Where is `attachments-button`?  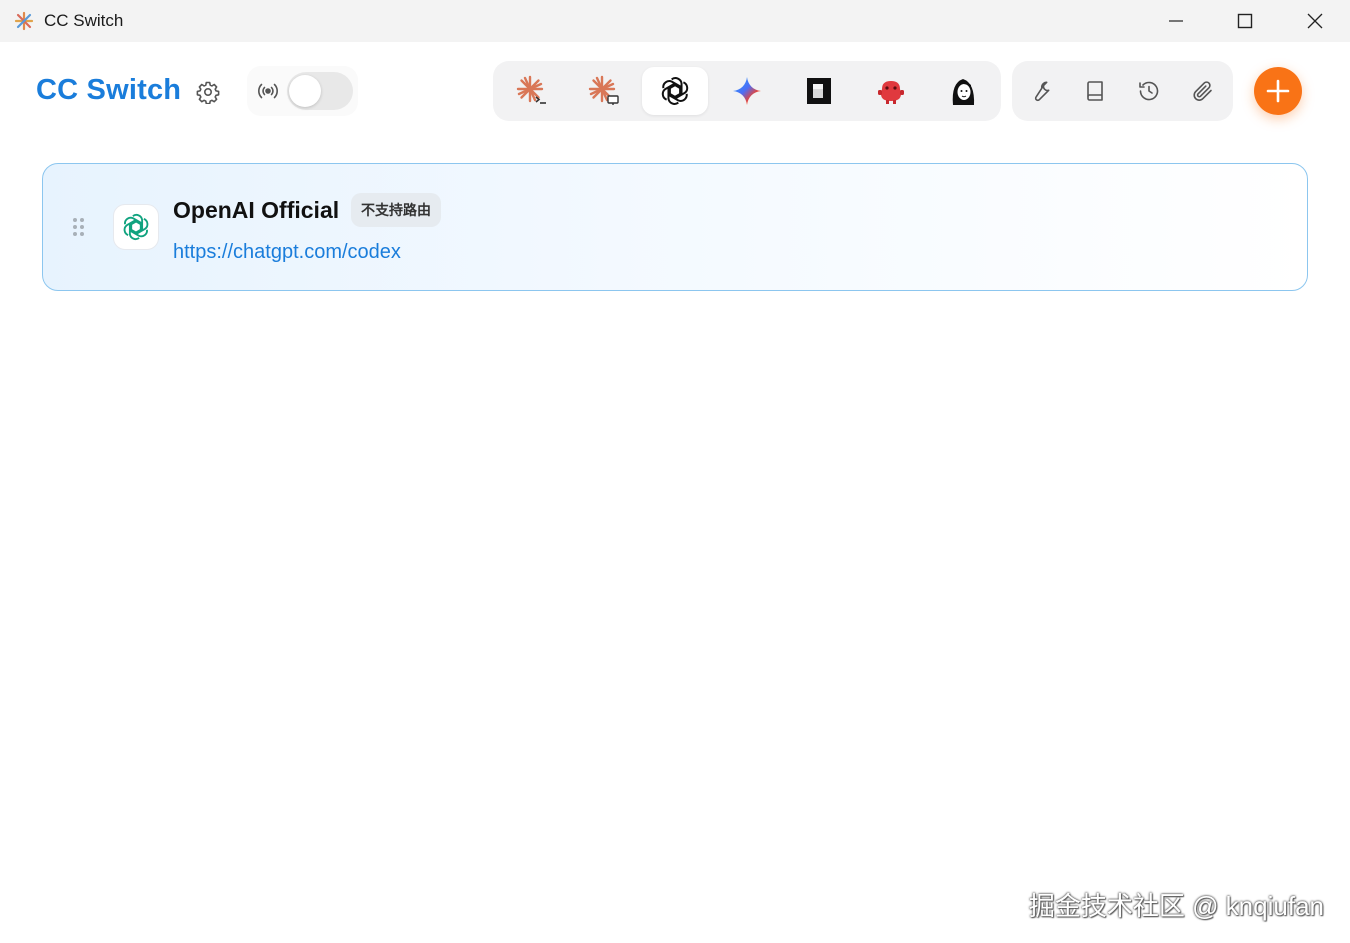 attachments-button is located at coordinates (1203, 91).